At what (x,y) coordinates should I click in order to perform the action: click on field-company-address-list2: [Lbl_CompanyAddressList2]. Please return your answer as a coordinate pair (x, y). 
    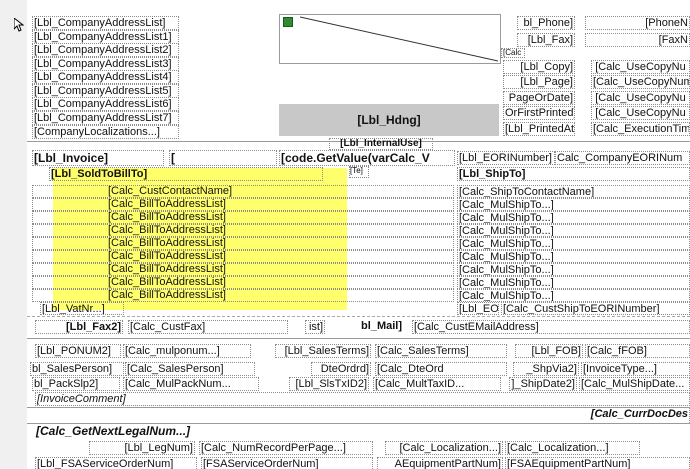
    Looking at the image, I should click on (105, 50).